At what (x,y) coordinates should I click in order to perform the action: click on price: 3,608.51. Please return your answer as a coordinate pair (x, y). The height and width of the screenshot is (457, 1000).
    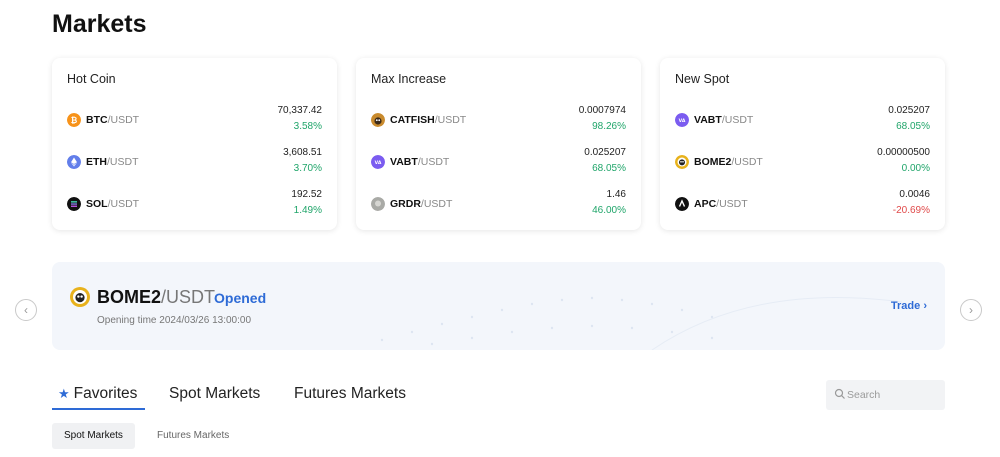
    Looking at the image, I should click on (302, 152).